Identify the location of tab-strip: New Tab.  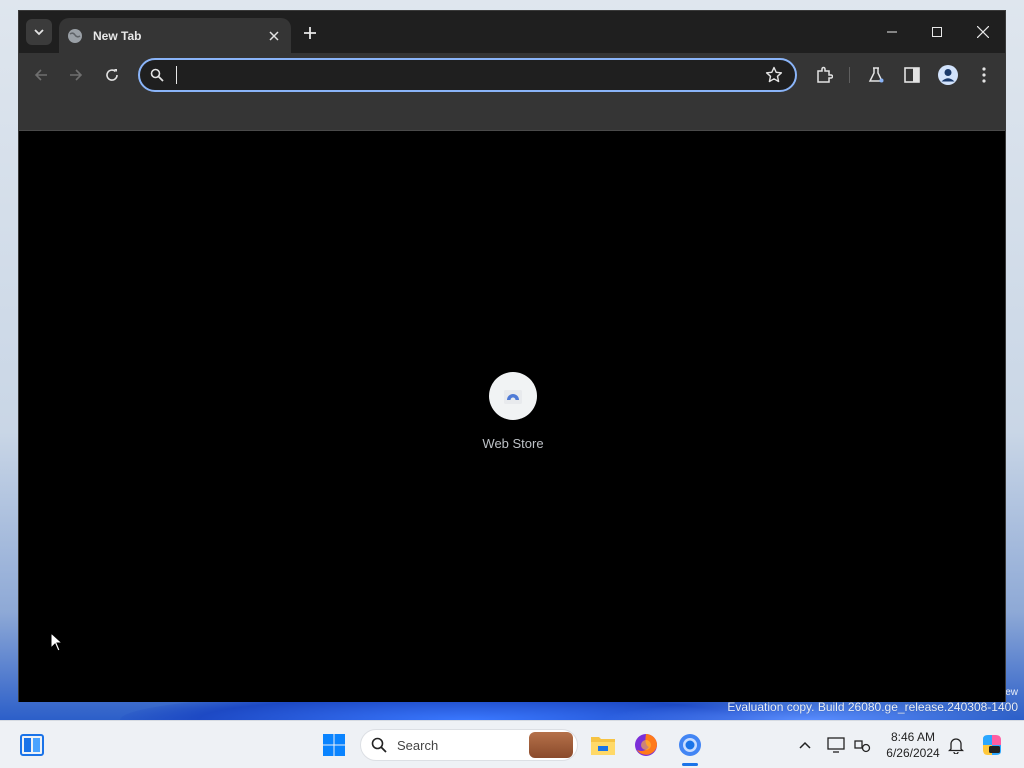
(512, 32).